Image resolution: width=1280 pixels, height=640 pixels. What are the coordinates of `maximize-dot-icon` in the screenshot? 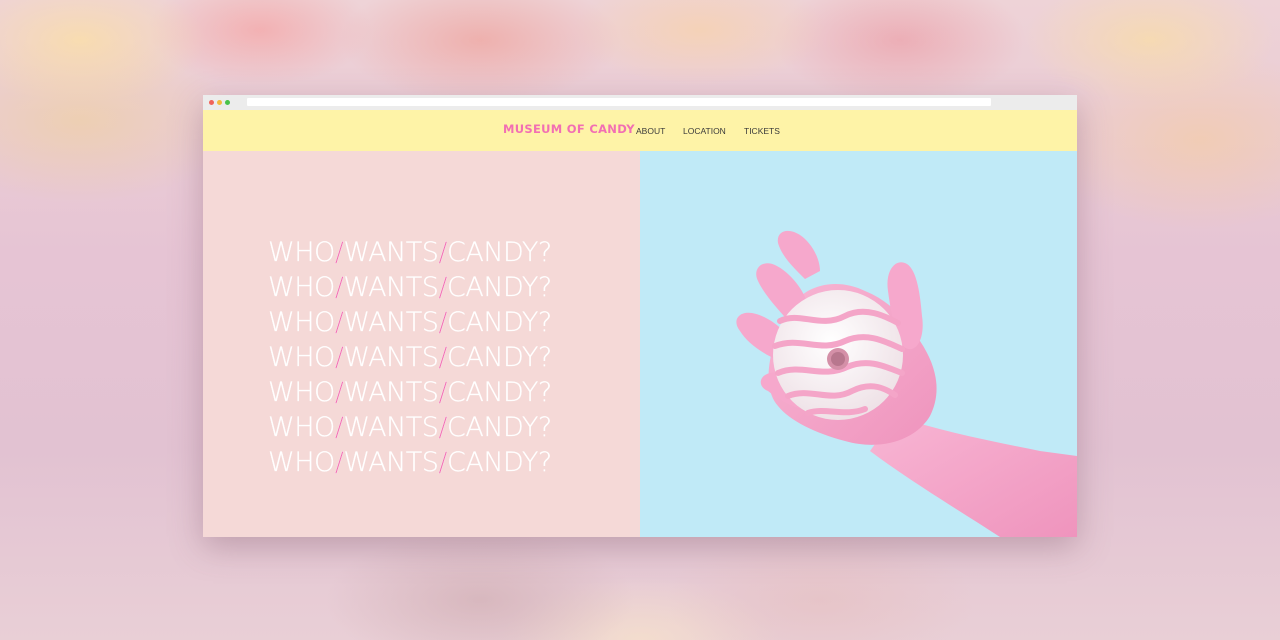 It's located at (227, 102).